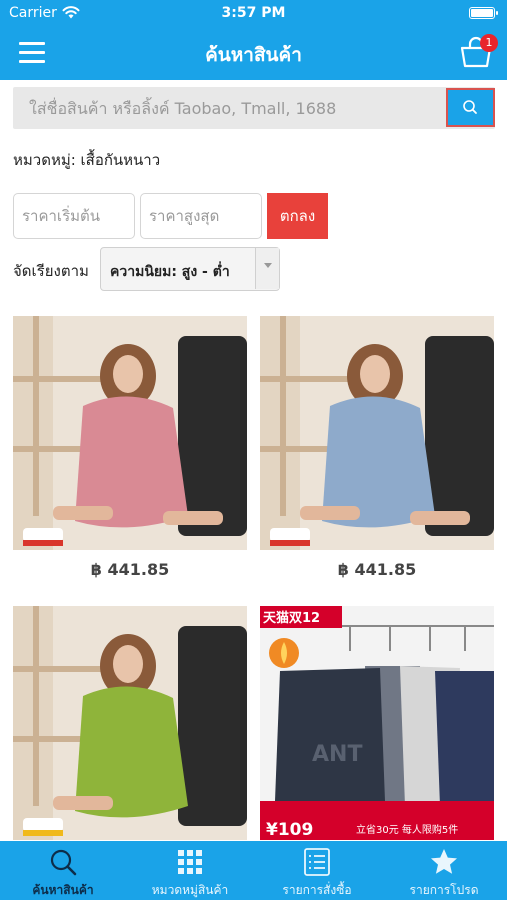  Describe the element at coordinates (51, 271) in the screenshot. I see `sort-label: จัดเรียงตาม` at that location.